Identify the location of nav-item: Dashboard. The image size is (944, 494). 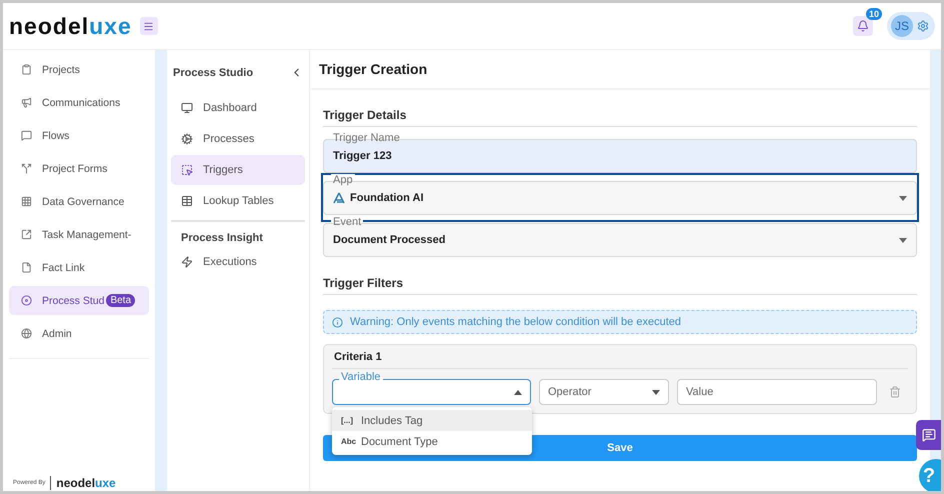
(238, 108).